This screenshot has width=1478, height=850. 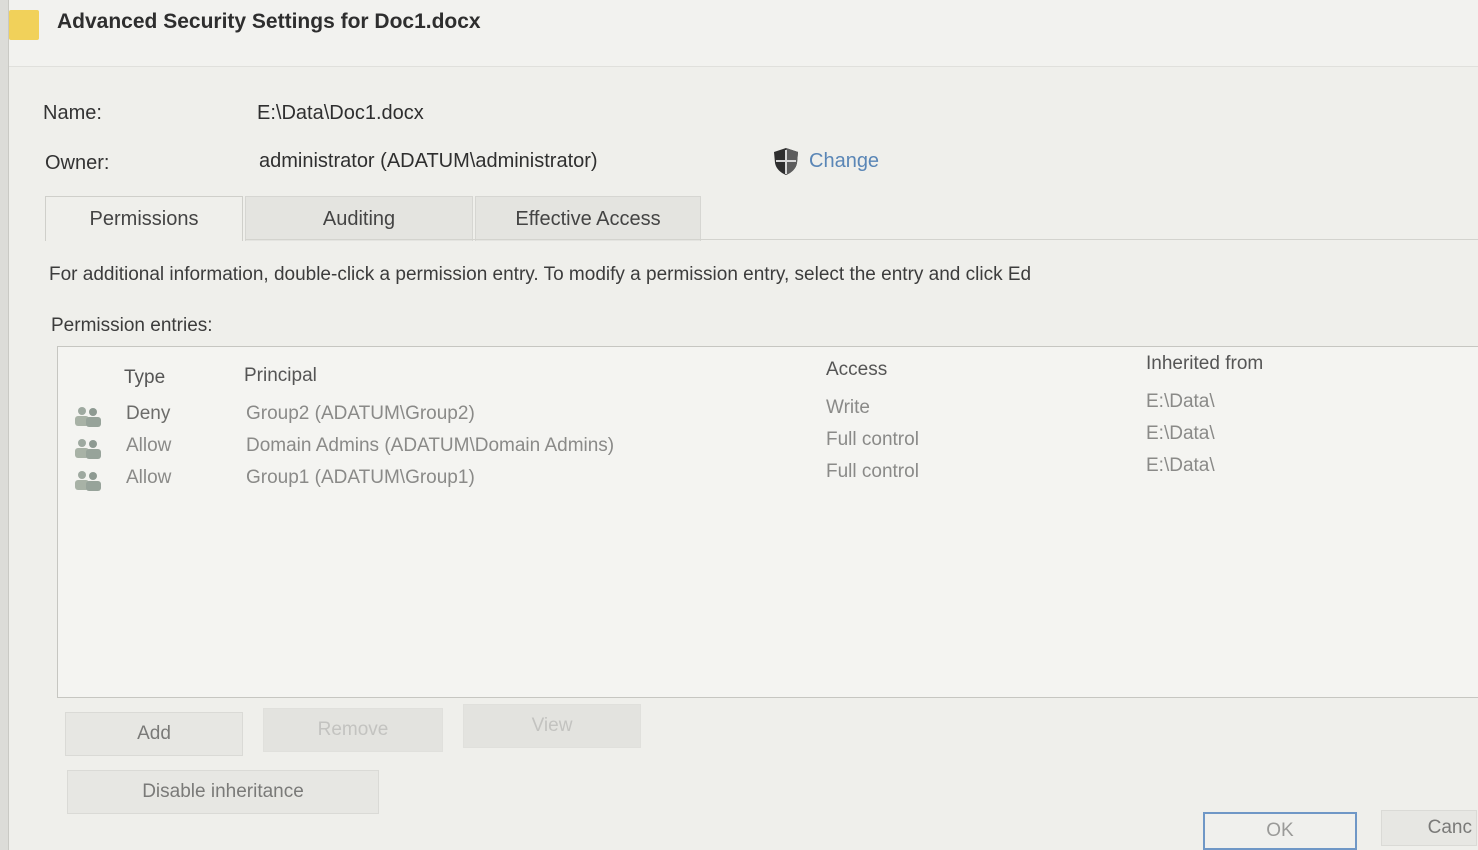 I want to click on change-owner-link: Change, so click(x=825, y=161).